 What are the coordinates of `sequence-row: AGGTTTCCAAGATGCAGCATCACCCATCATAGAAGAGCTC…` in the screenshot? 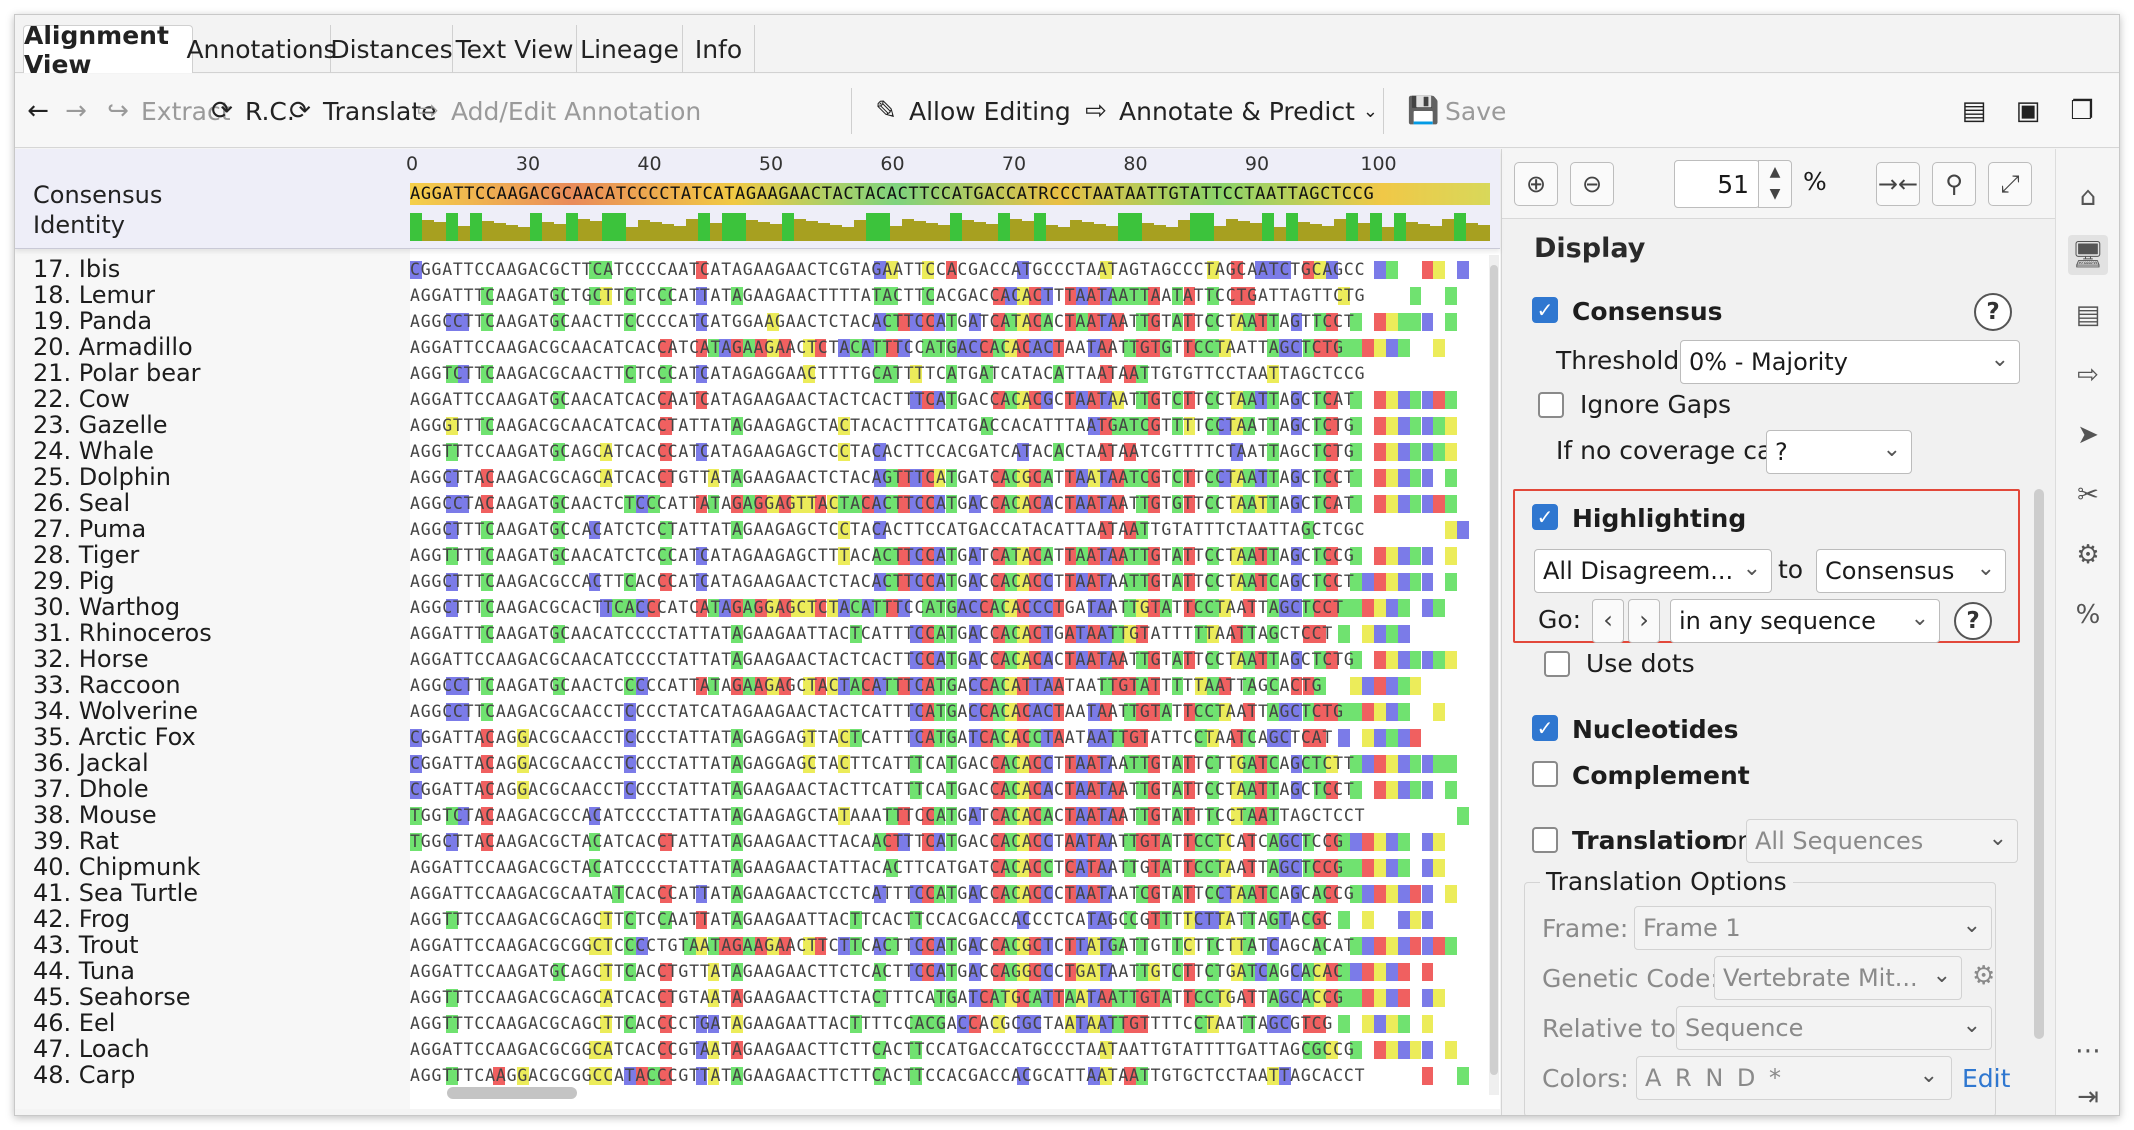 It's located at (950, 452).